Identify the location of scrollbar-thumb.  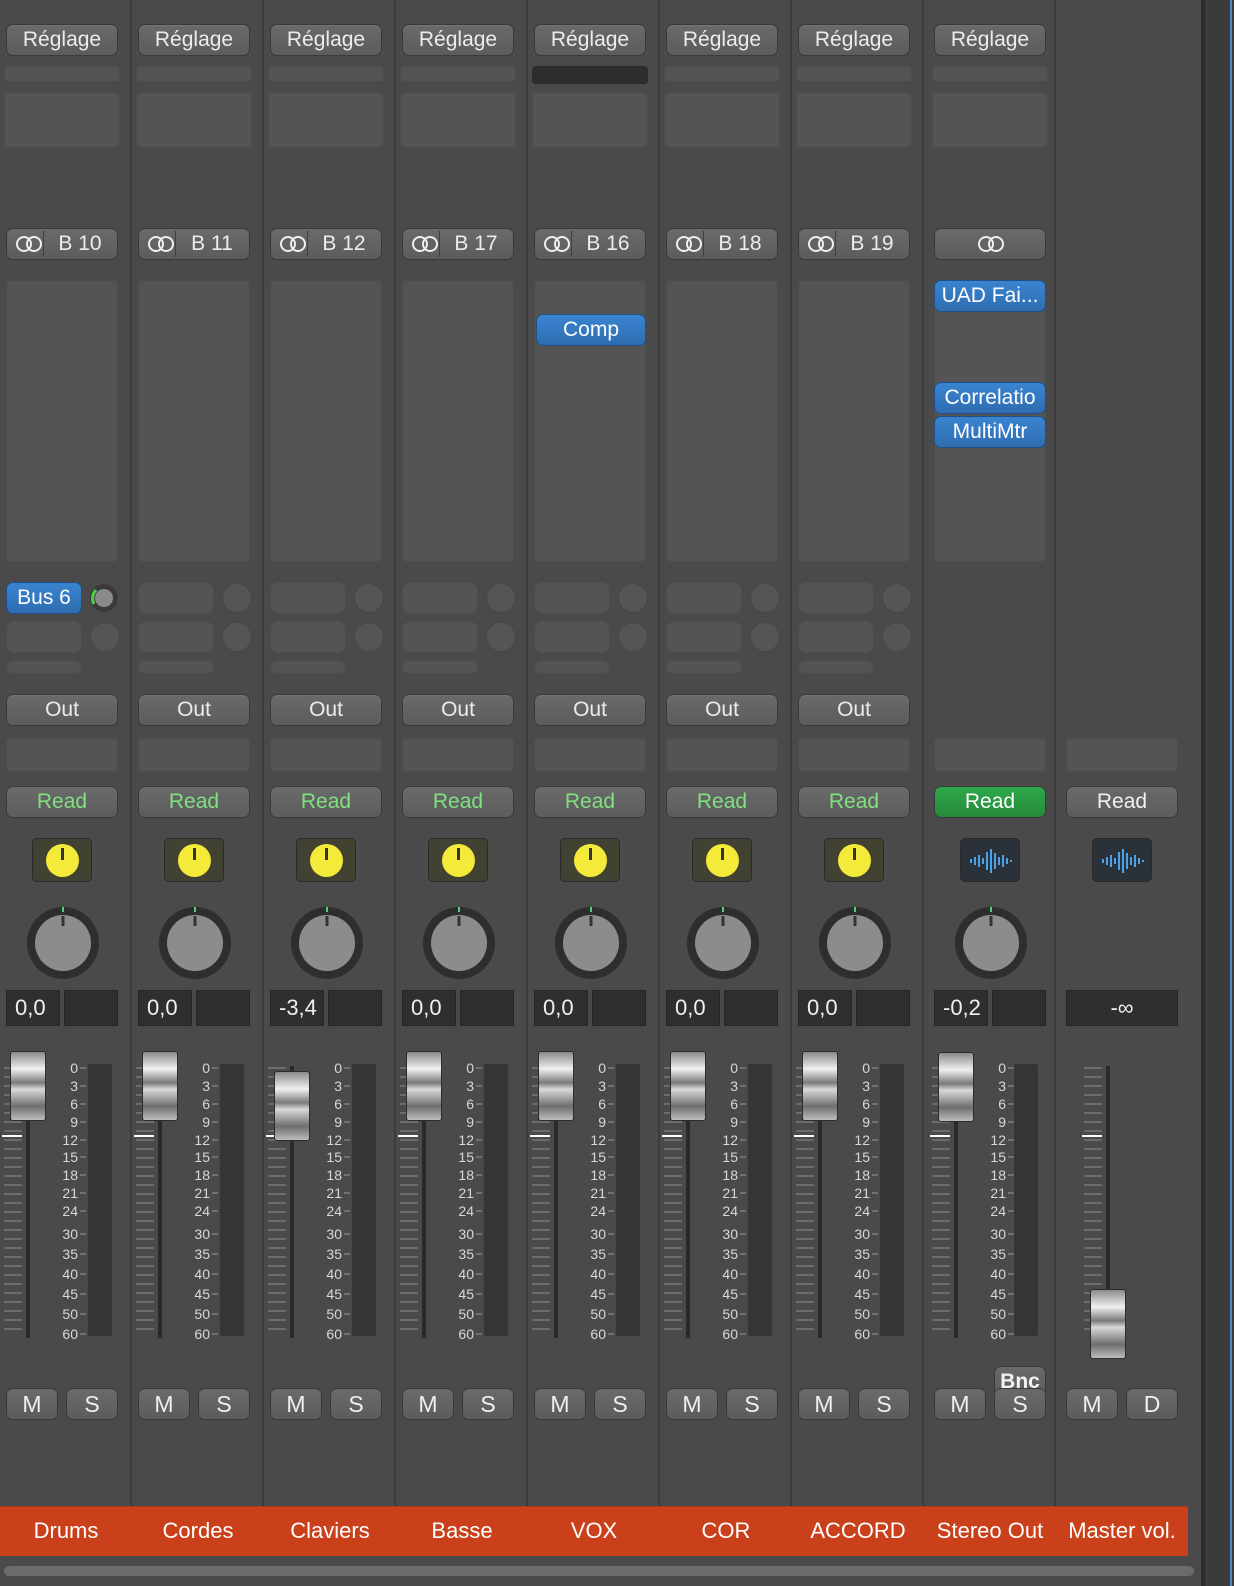
(599, 1571).